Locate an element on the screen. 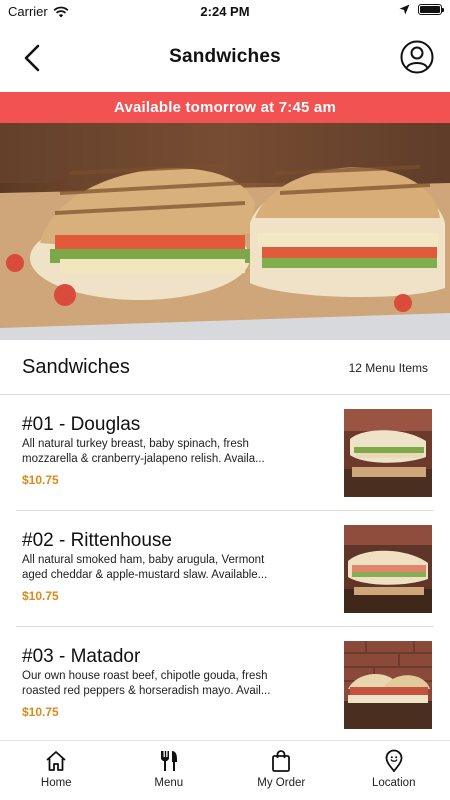 This screenshot has width=450, height=800. item-name: #02 - Rittenhouse is located at coordinates (97, 540).